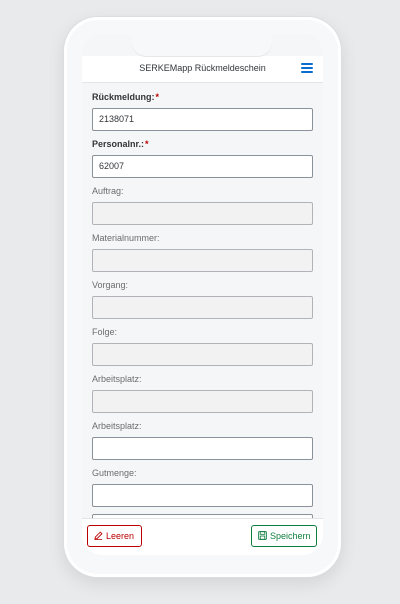 The height and width of the screenshot is (604, 400). I want to click on phone-notch, so click(202, 45).